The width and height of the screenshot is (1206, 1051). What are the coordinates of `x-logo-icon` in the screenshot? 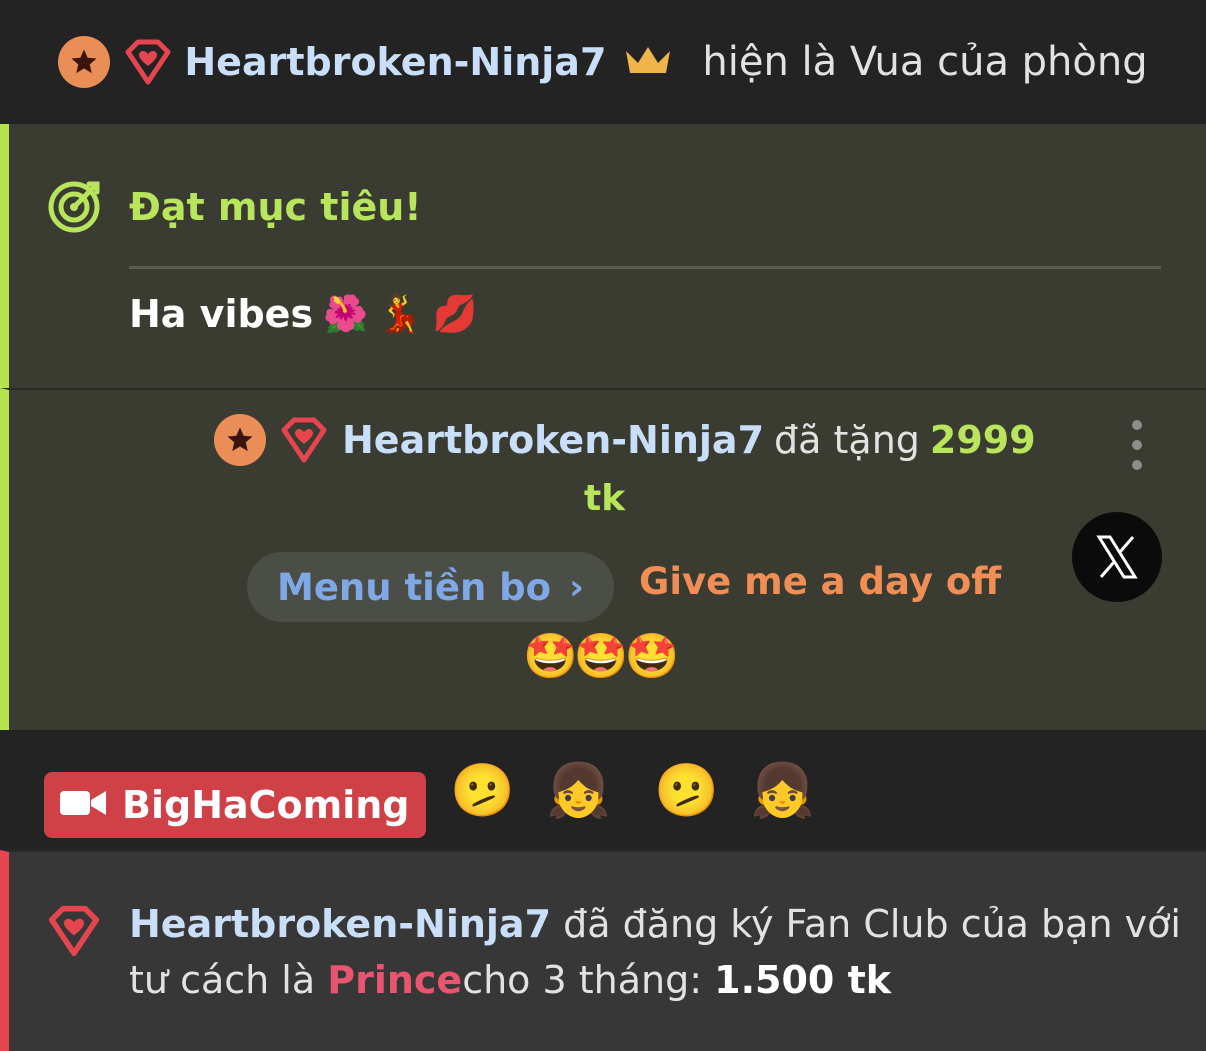 It's located at (1117, 557).